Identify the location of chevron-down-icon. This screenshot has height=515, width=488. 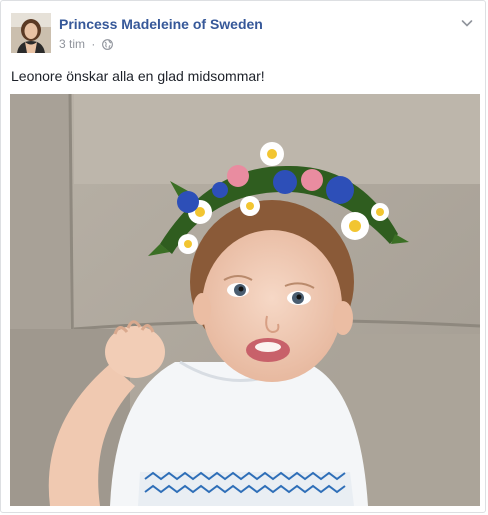
(467, 23).